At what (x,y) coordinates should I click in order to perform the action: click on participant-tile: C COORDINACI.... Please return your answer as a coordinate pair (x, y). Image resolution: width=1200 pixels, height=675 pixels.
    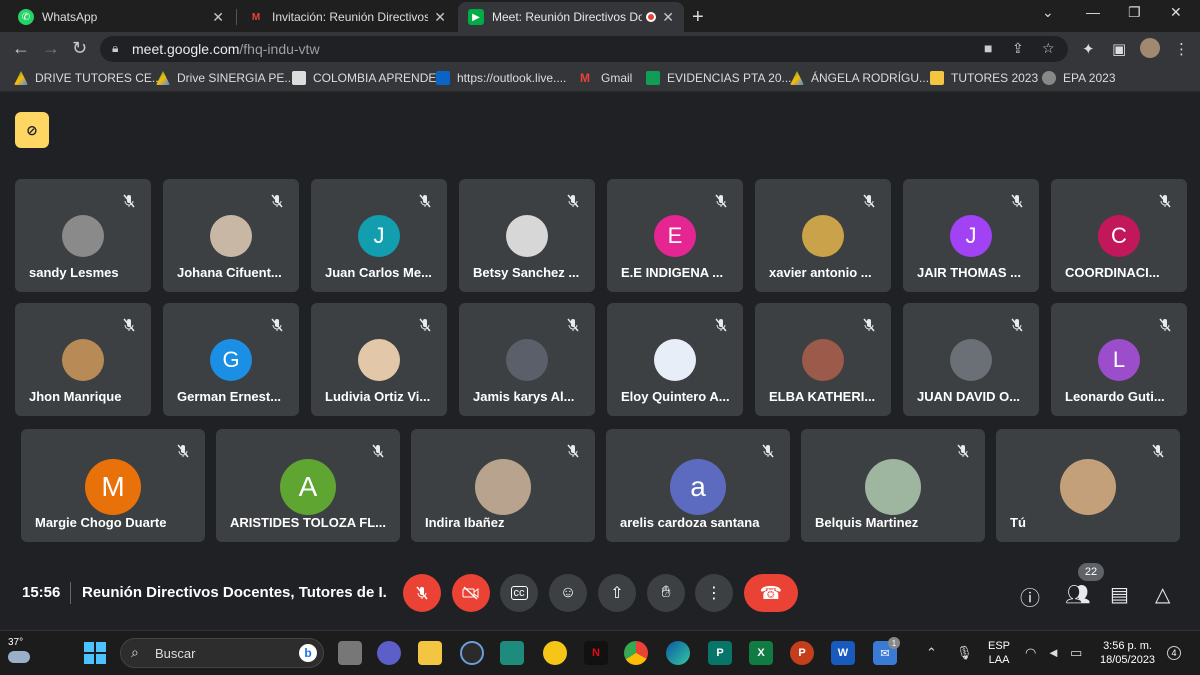
    Looking at the image, I should click on (1119, 235).